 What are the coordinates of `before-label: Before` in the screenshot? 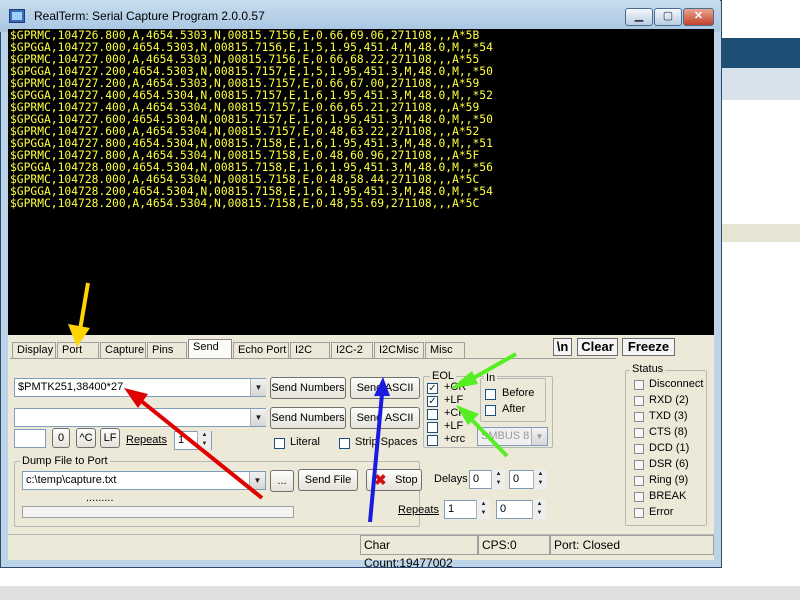 It's located at (518, 393).